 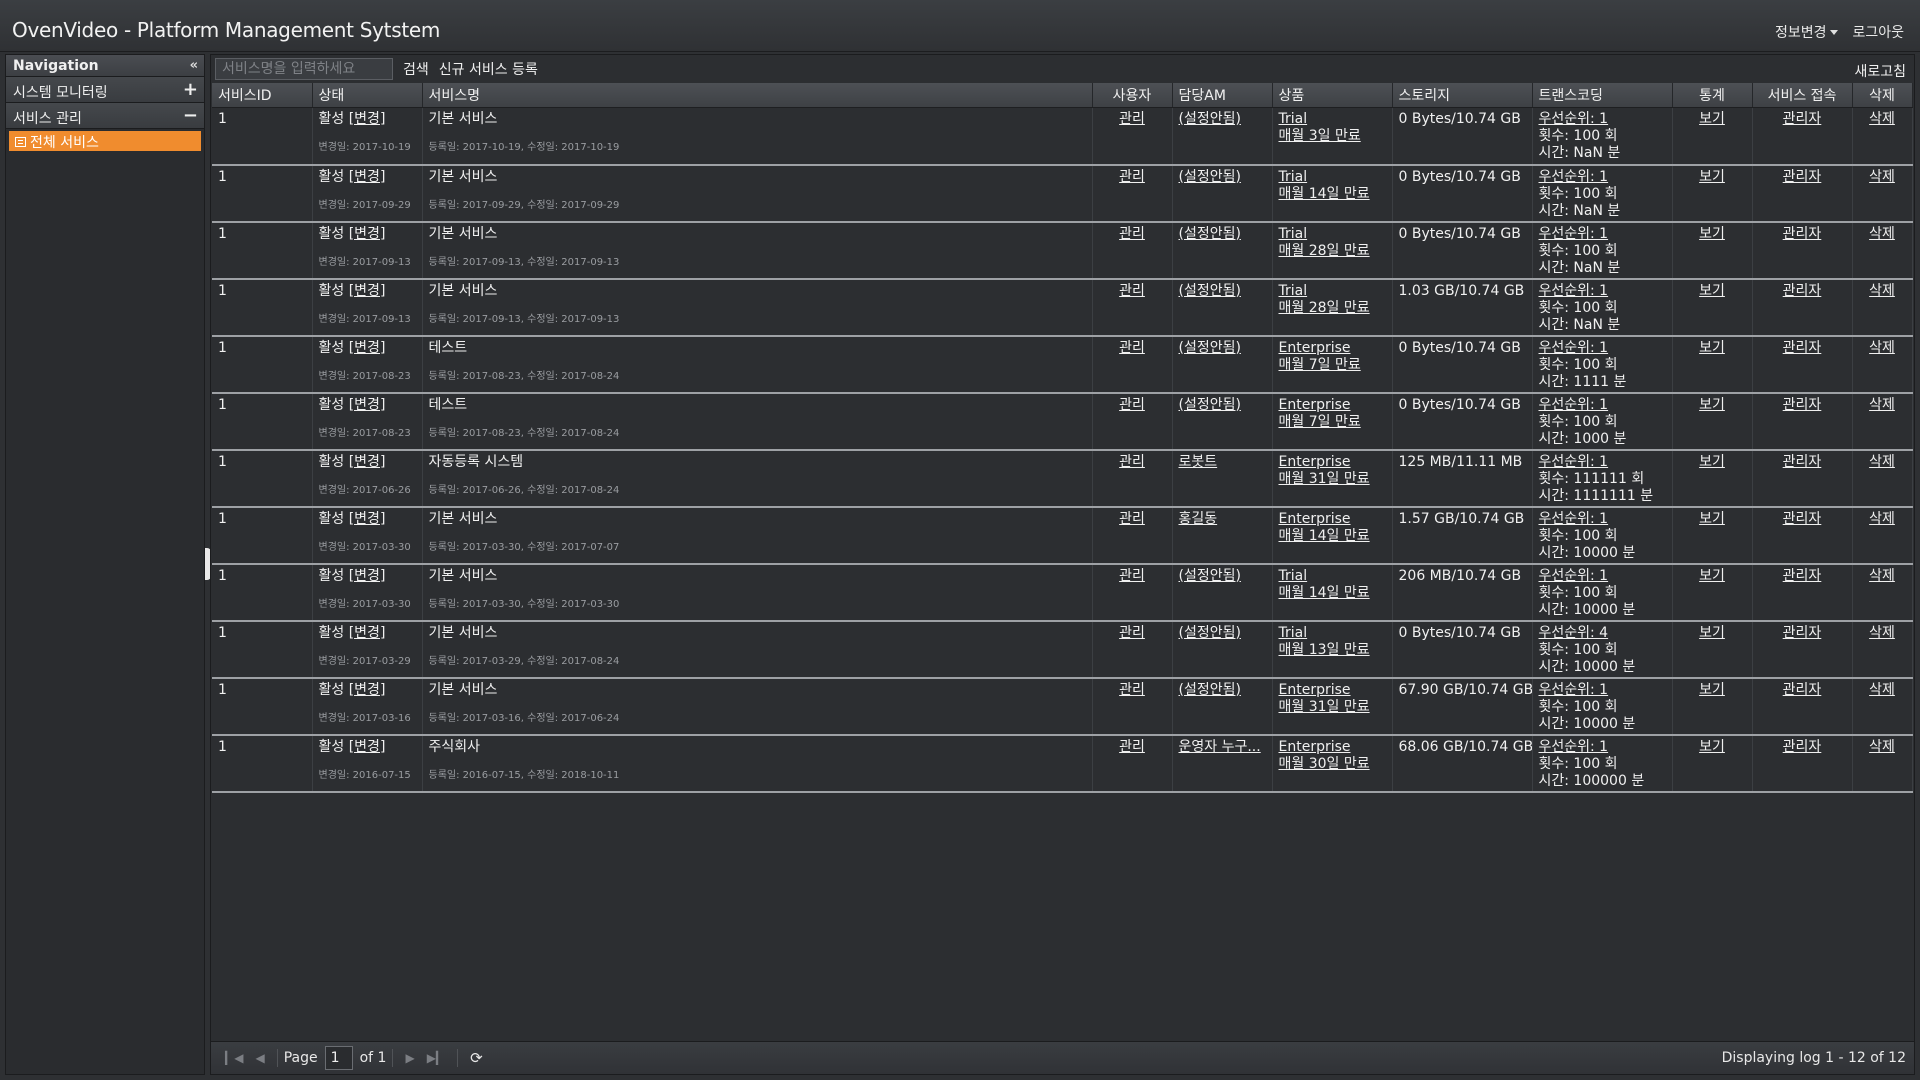 What do you see at coordinates (1602, 95) in the screenshot?
I see `column-header-transcoding: 트랜스코딩` at bounding box center [1602, 95].